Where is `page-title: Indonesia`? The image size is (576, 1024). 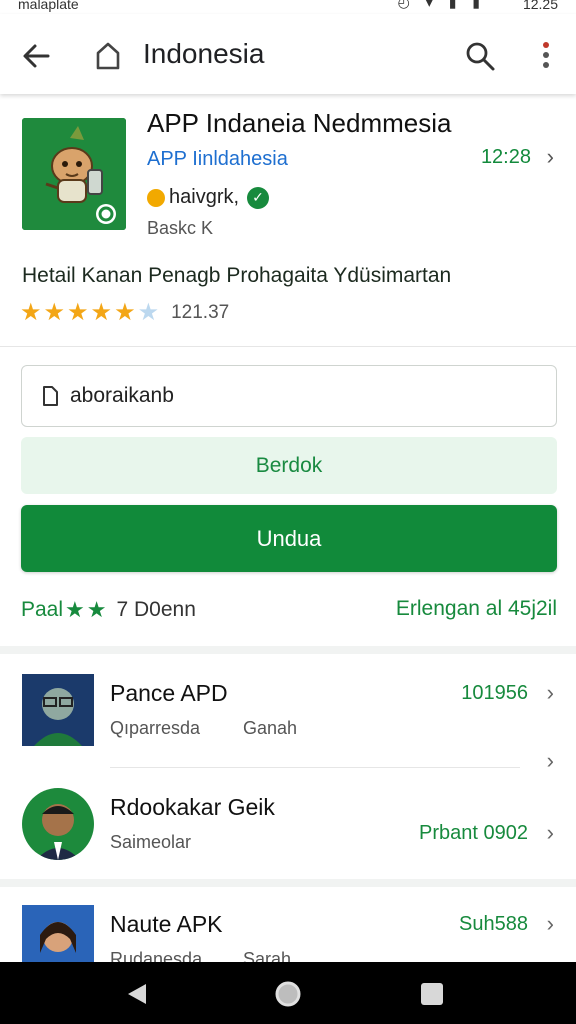 page-title: Indonesia is located at coordinates (204, 53).